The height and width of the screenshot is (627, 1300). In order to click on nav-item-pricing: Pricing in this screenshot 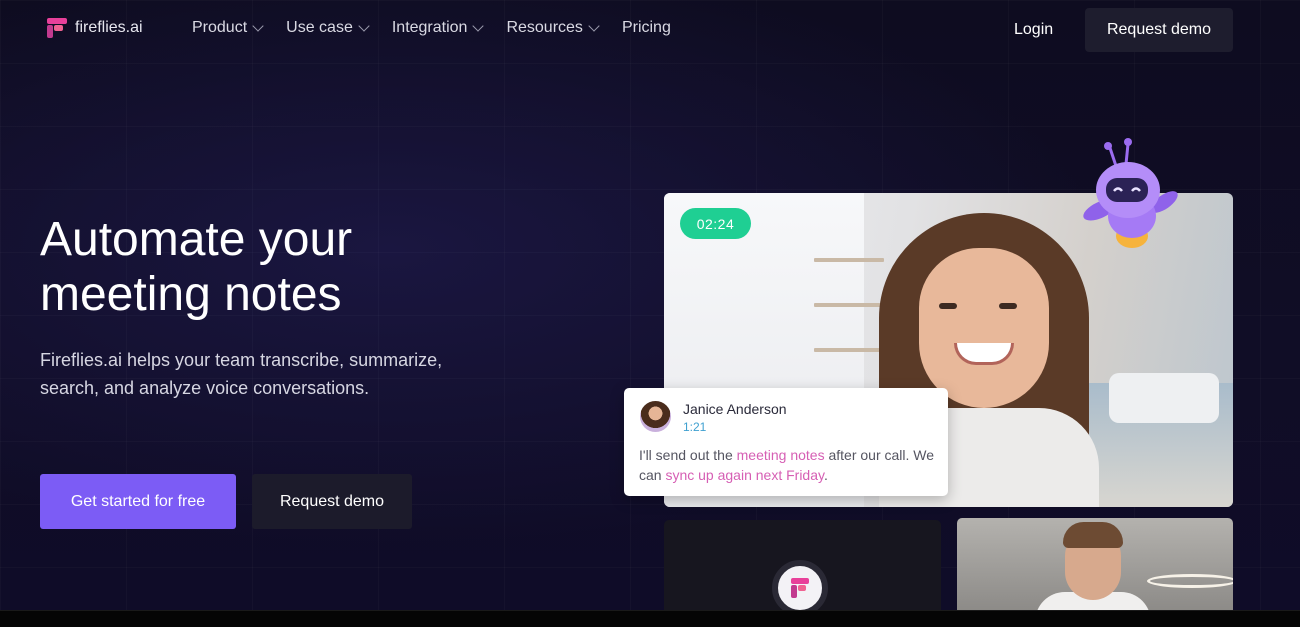, I will do `click(646, 28)`.